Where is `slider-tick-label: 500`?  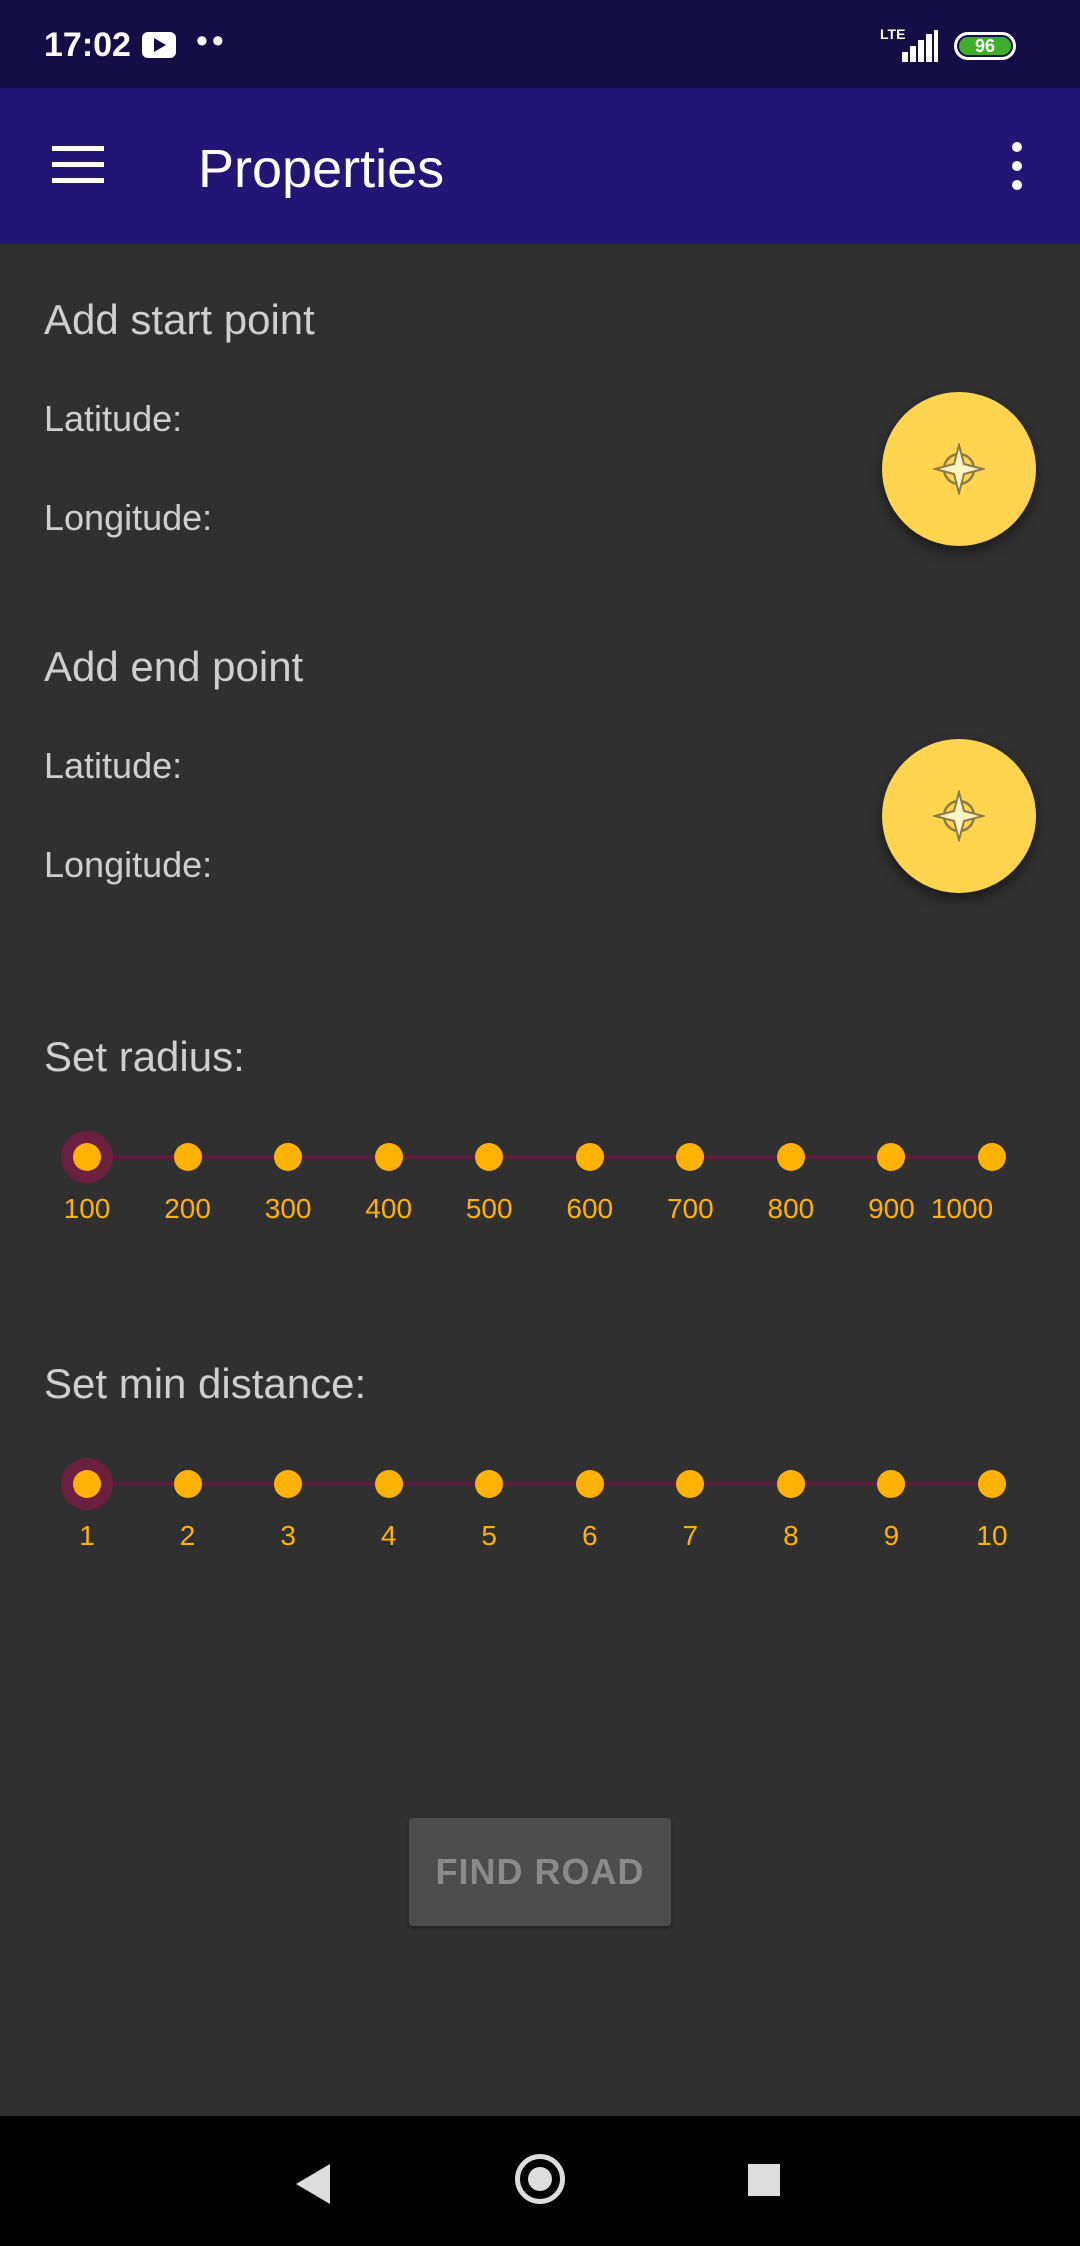
slider-tick-label: 500 is located at coordinates (489, 1208).